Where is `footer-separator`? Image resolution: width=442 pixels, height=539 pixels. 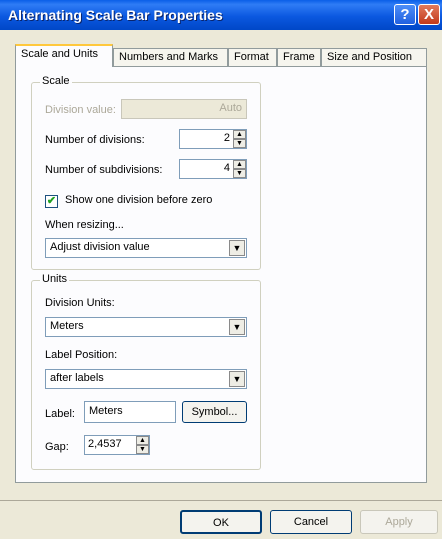
footer-separator is located at coordinates (221, 500).